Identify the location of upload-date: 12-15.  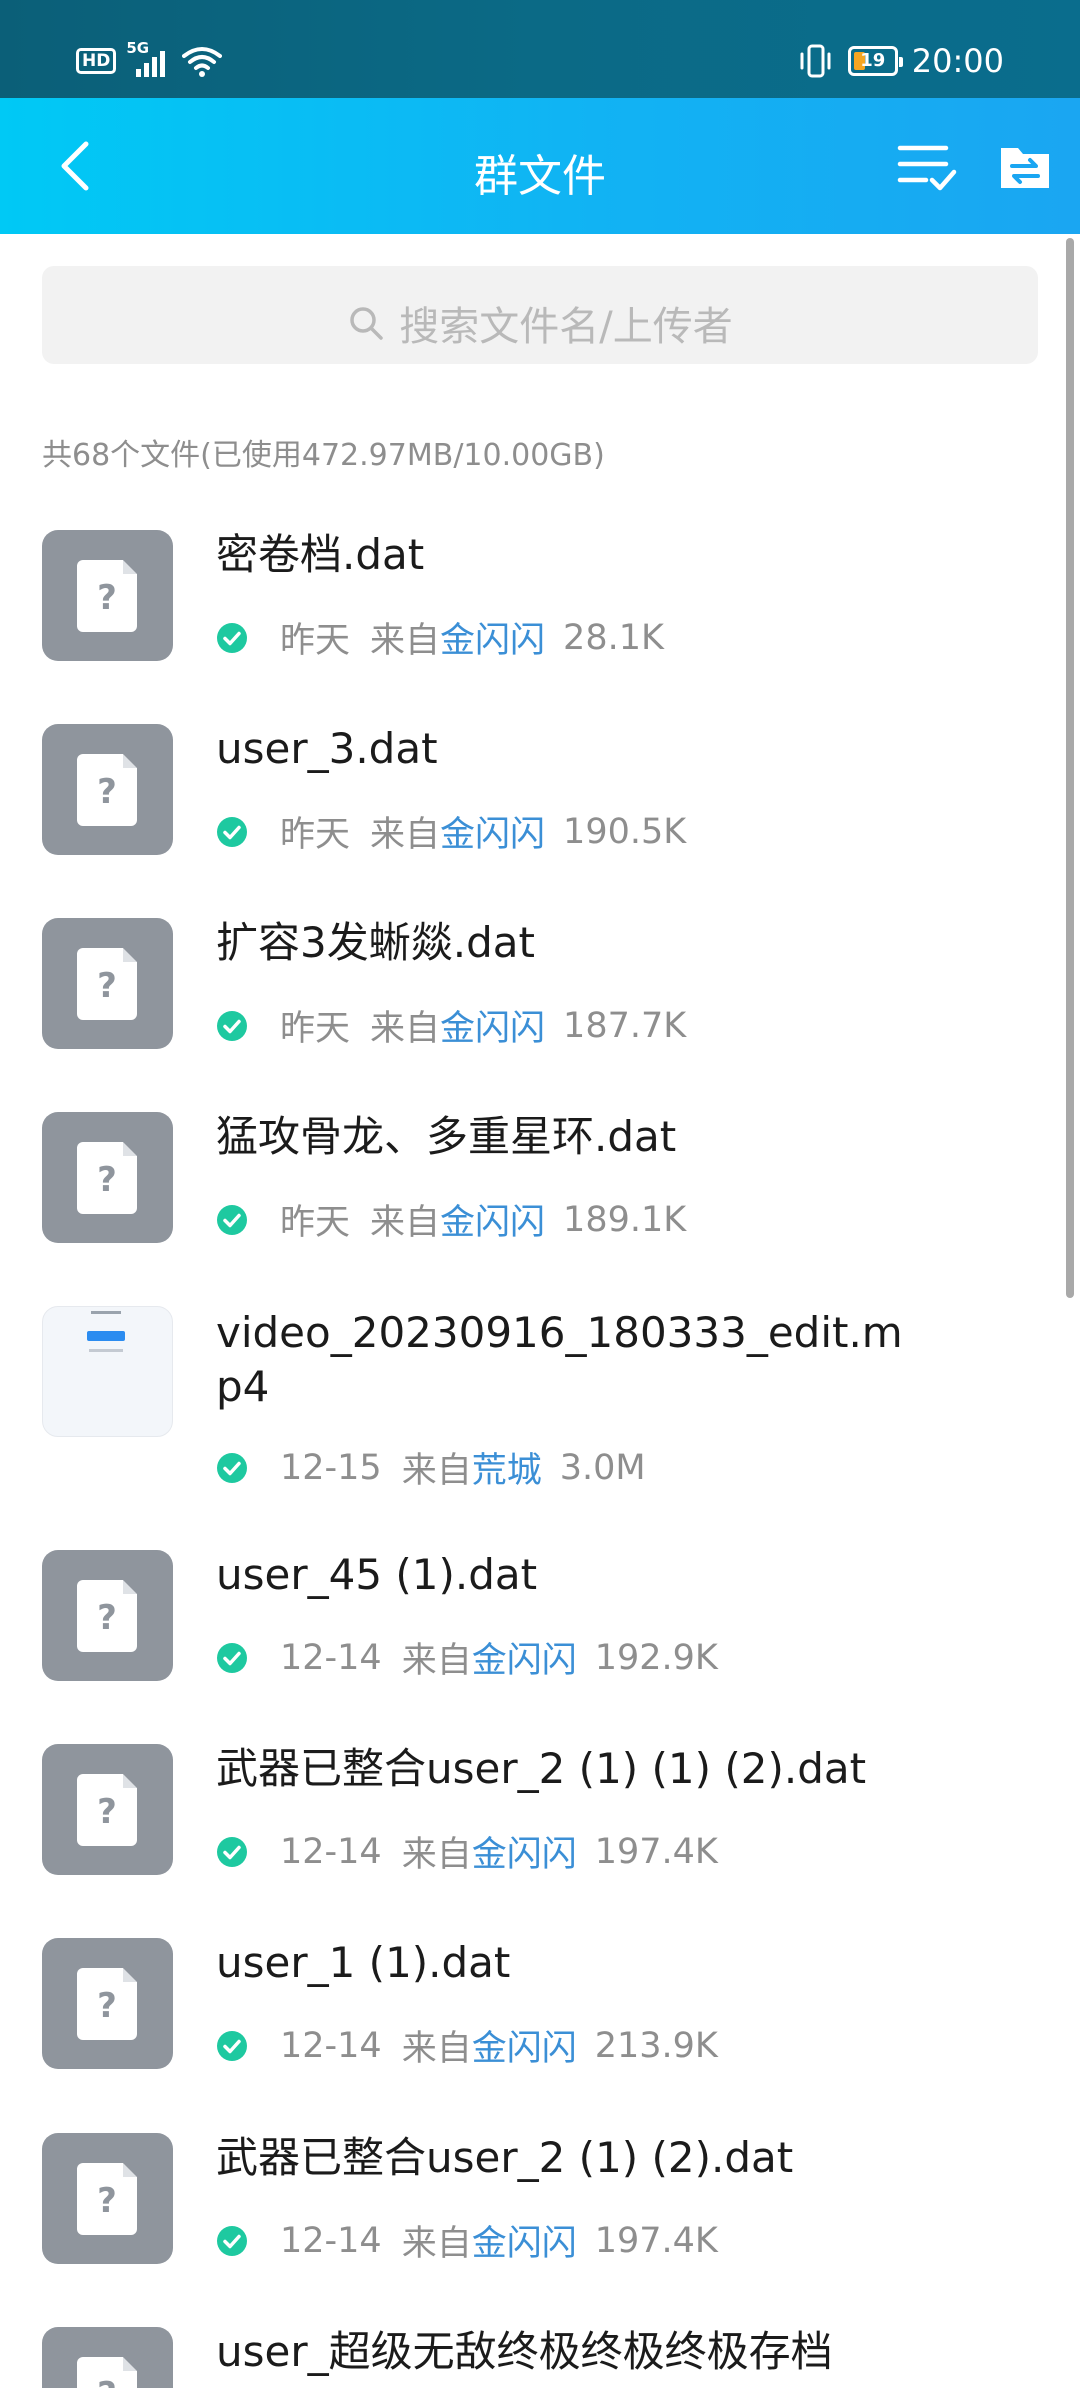
(331, 1467).